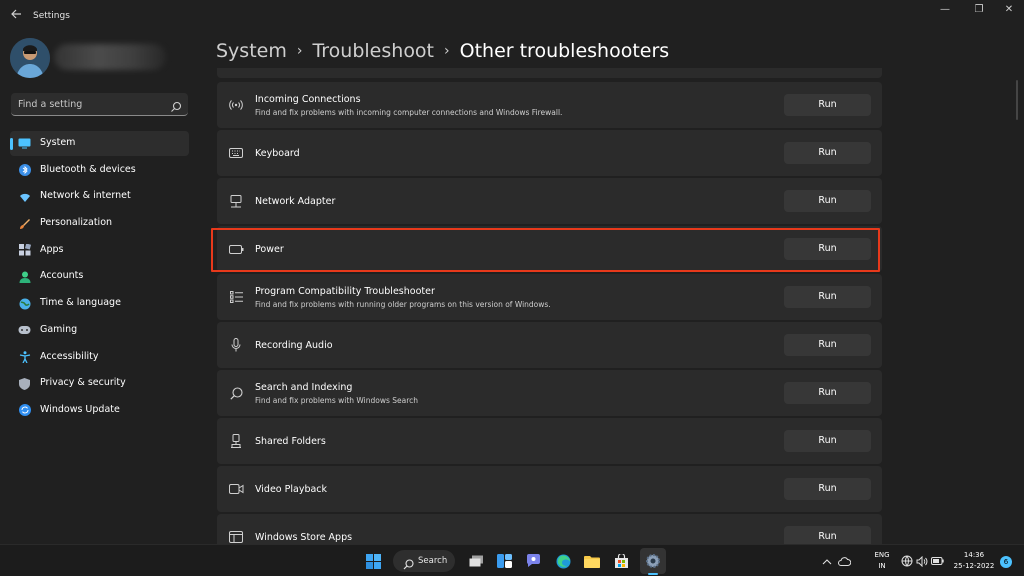  What do you see at coordinates (592, 561) in the screenshot?
I see `file-explorer-icon` at bounding box center [592, 561].